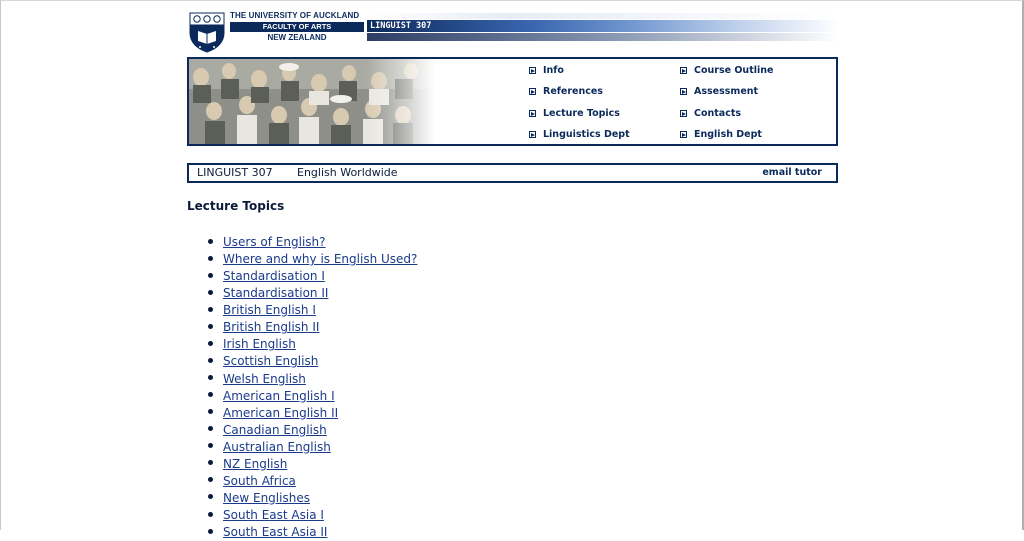  What do you see at coordinates (302, 342) in the screenshot?
I see `list-item: Irish English` at bounding box center [302, 342].